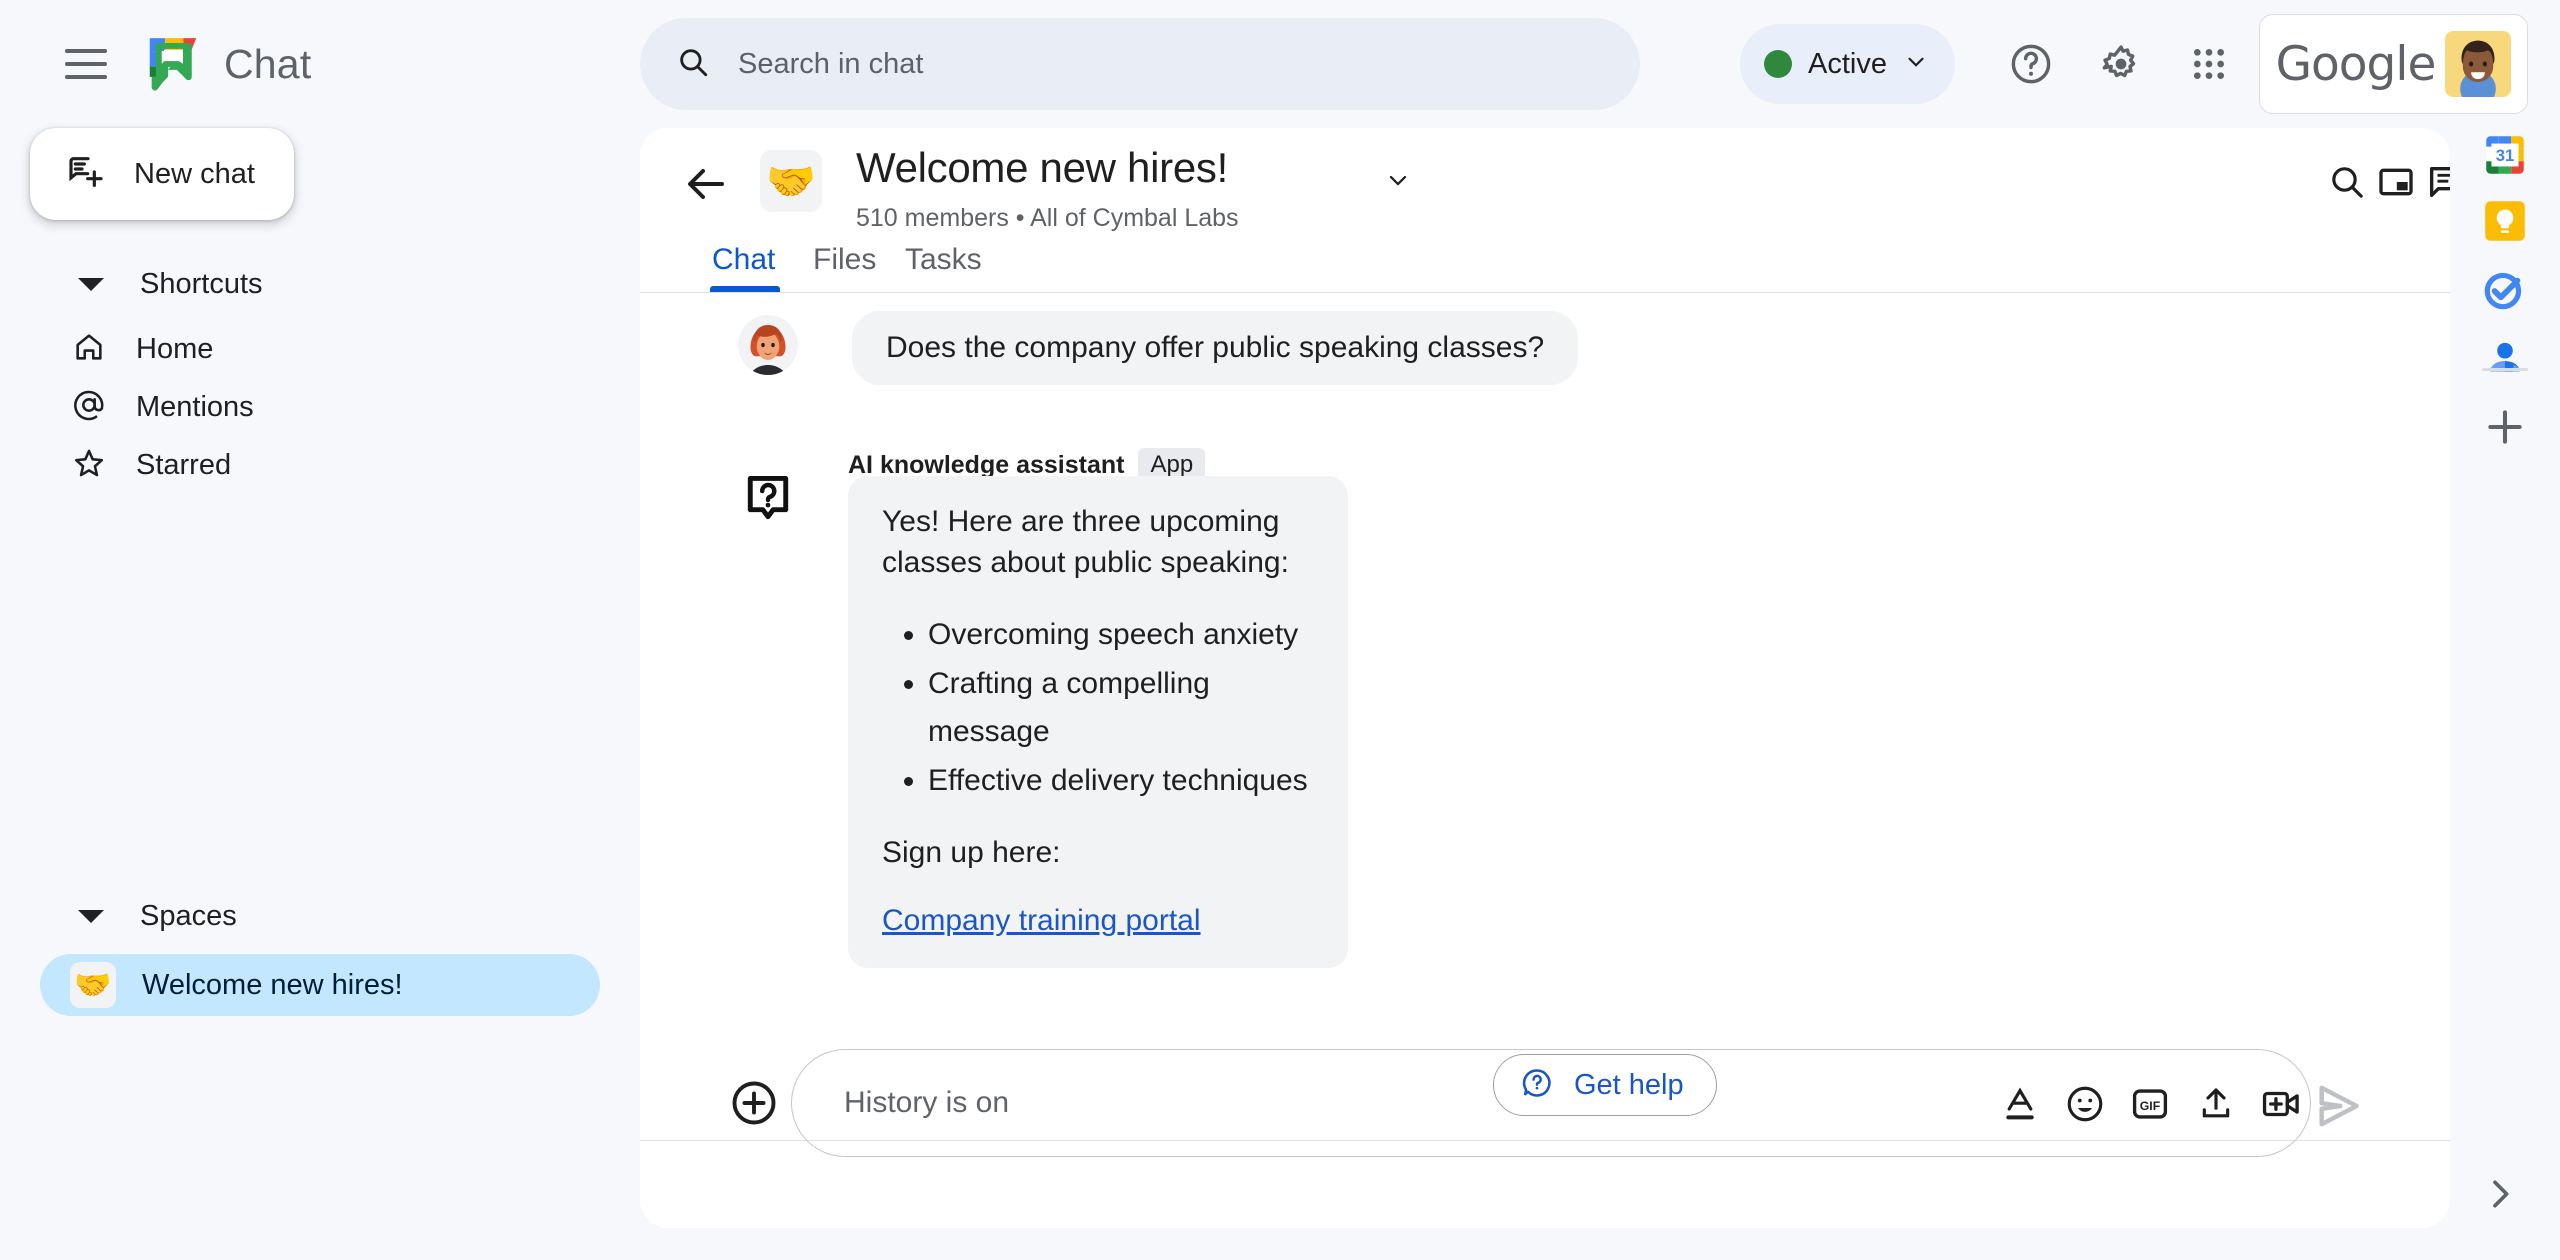 This screenshot has height=1260, width=2560. I want to click on google-tasks-icon, so click(2505, 290).